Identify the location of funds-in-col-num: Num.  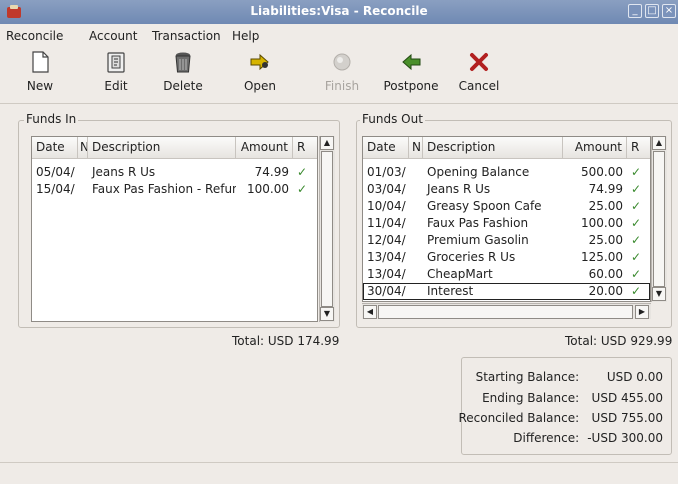
(83, 148).